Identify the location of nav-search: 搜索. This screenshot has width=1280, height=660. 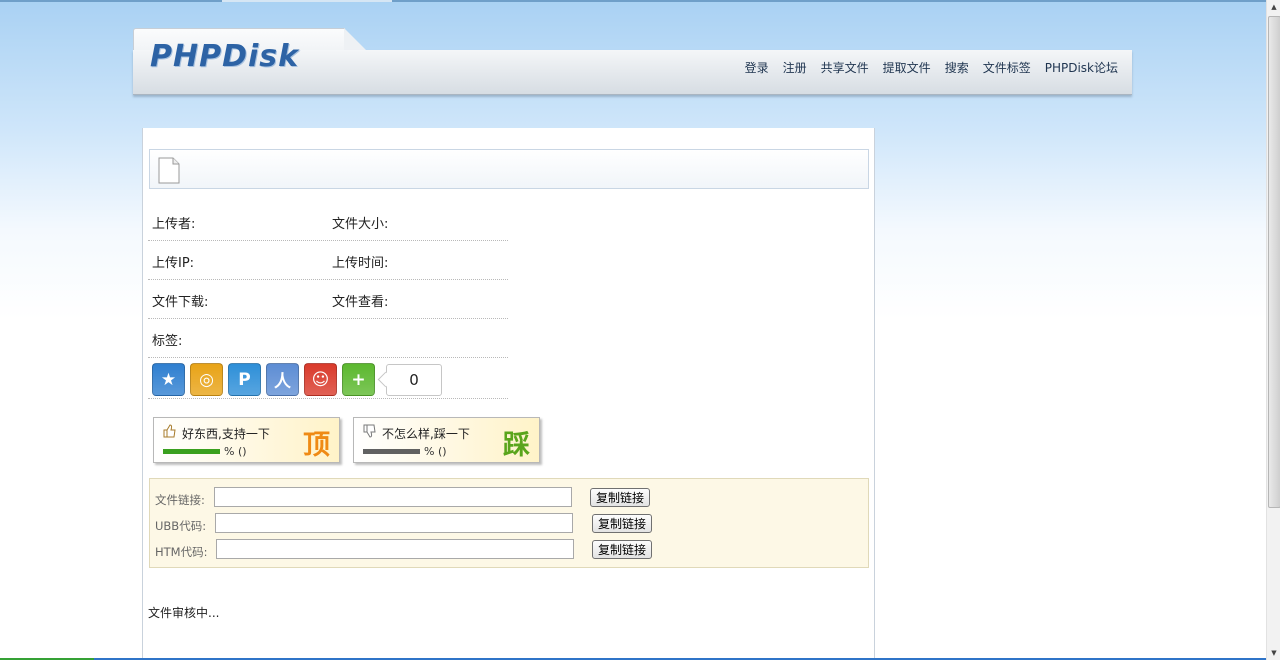
(957, 67).